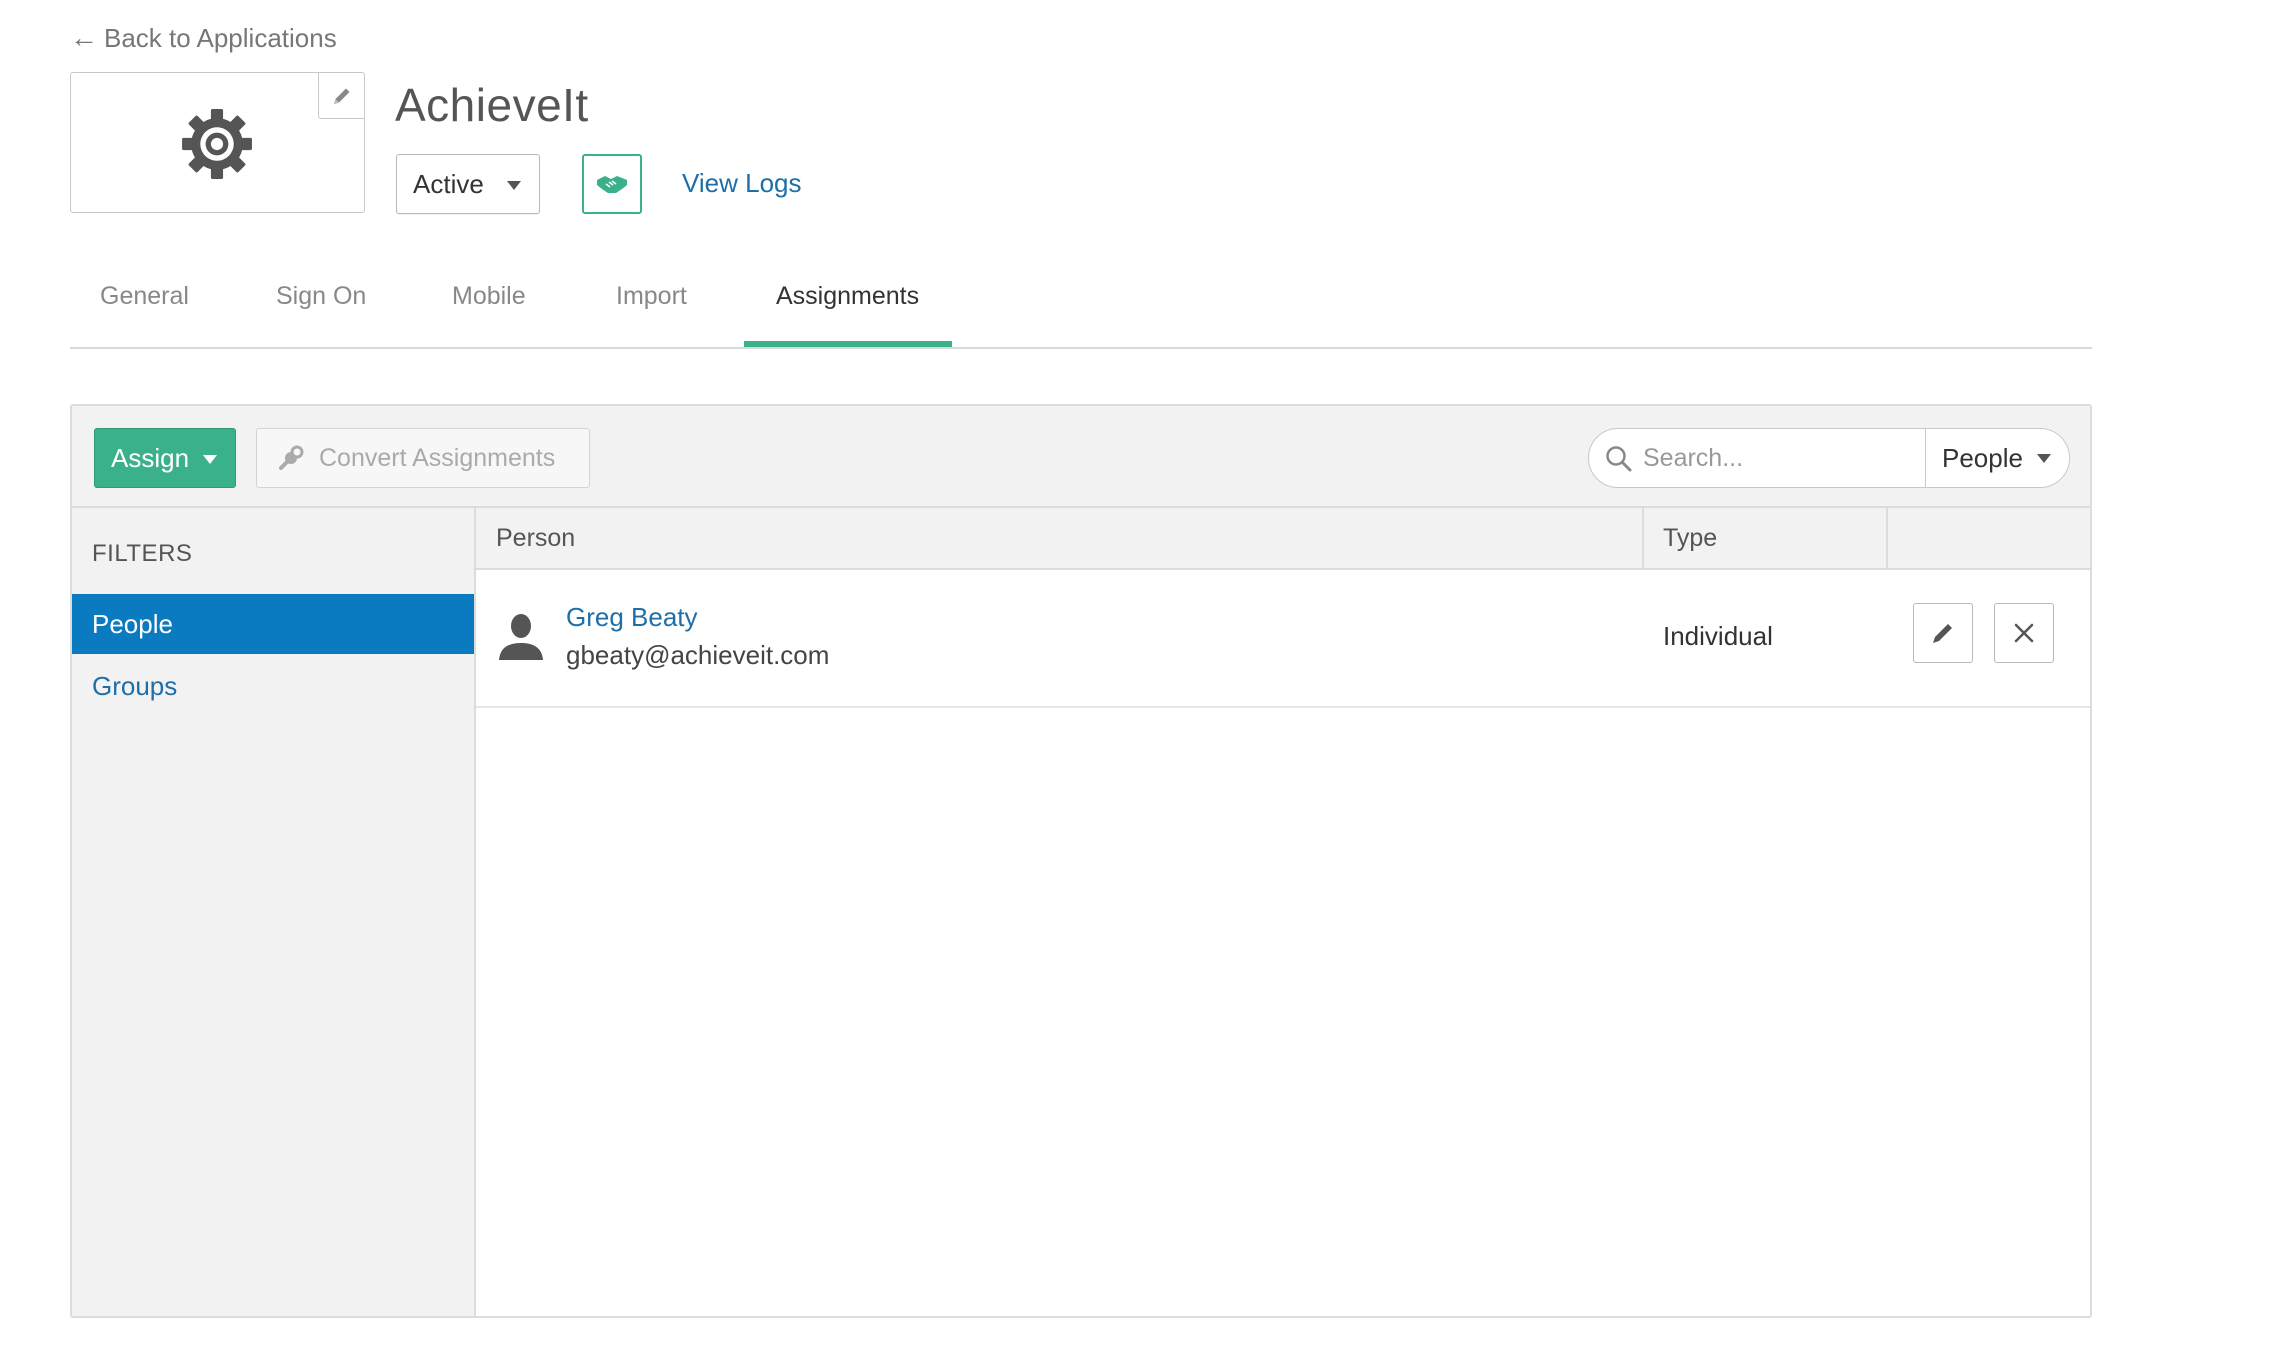  Describe the element at coordinates (698, 655) in the screenshot. I see `person-email: gbeaty@achieveit.com` at that location.